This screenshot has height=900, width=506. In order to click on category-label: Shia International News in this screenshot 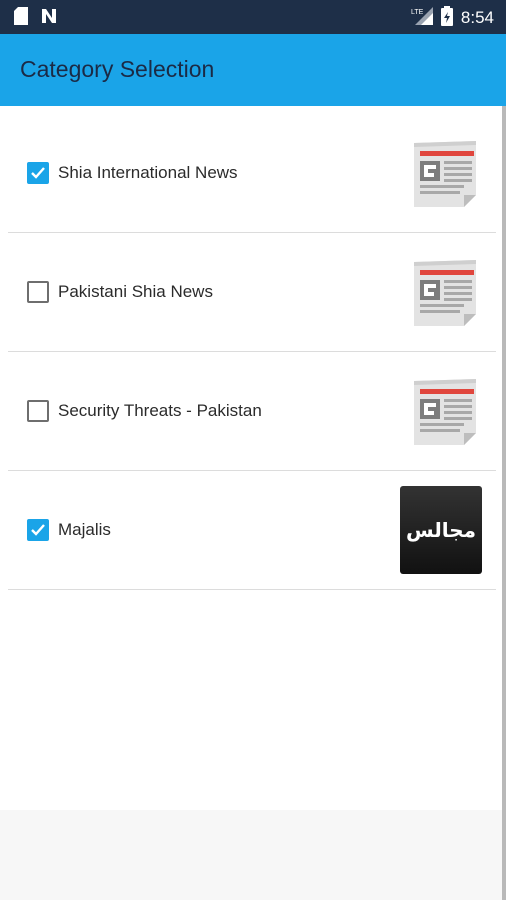, I will do `click(148, 172)`.